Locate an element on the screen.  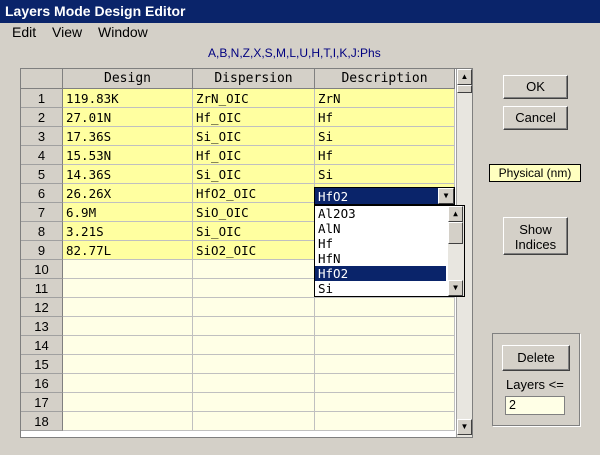
table-row: 15 is located at coordinates (238, 364).